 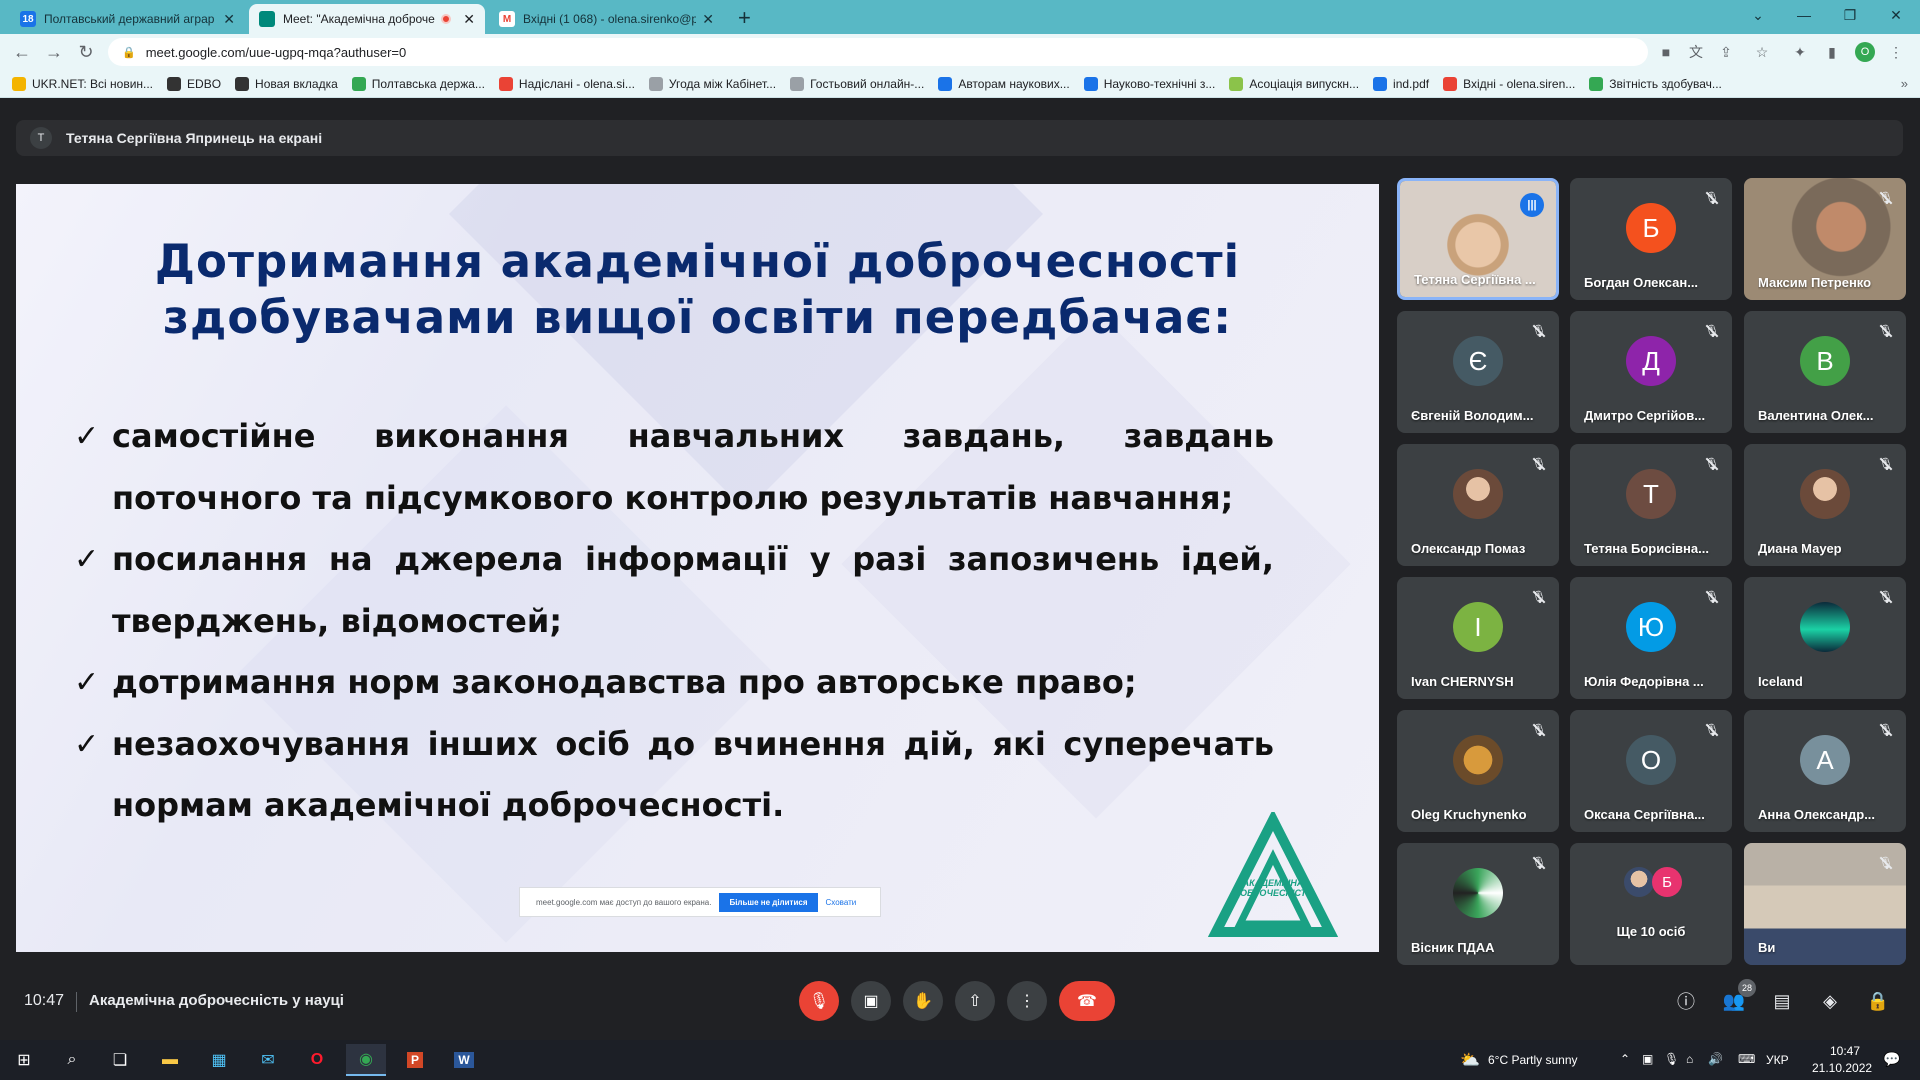 I want to click on tab-meet: Meet: "Академічна доброче ✕, so click(x=367, y=19).